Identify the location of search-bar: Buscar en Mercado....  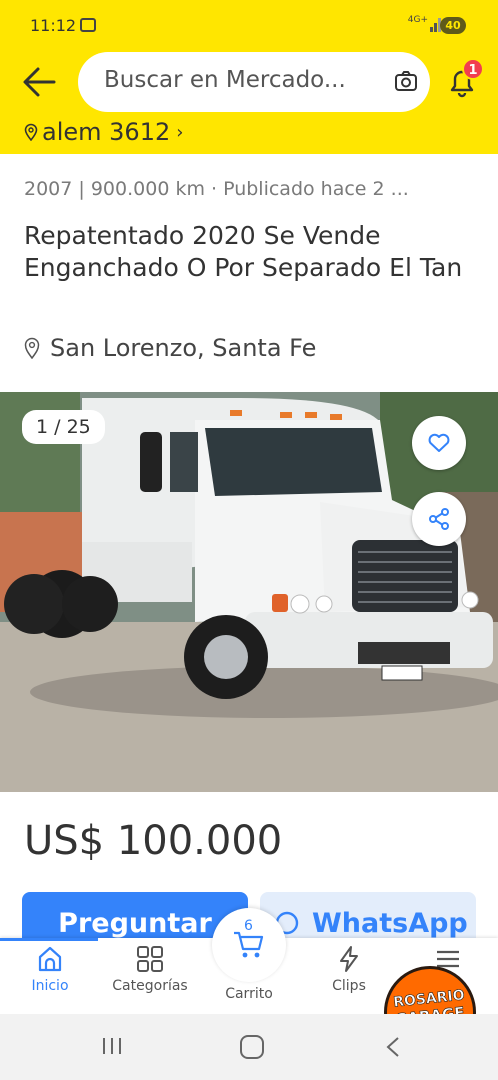
(254, 82).